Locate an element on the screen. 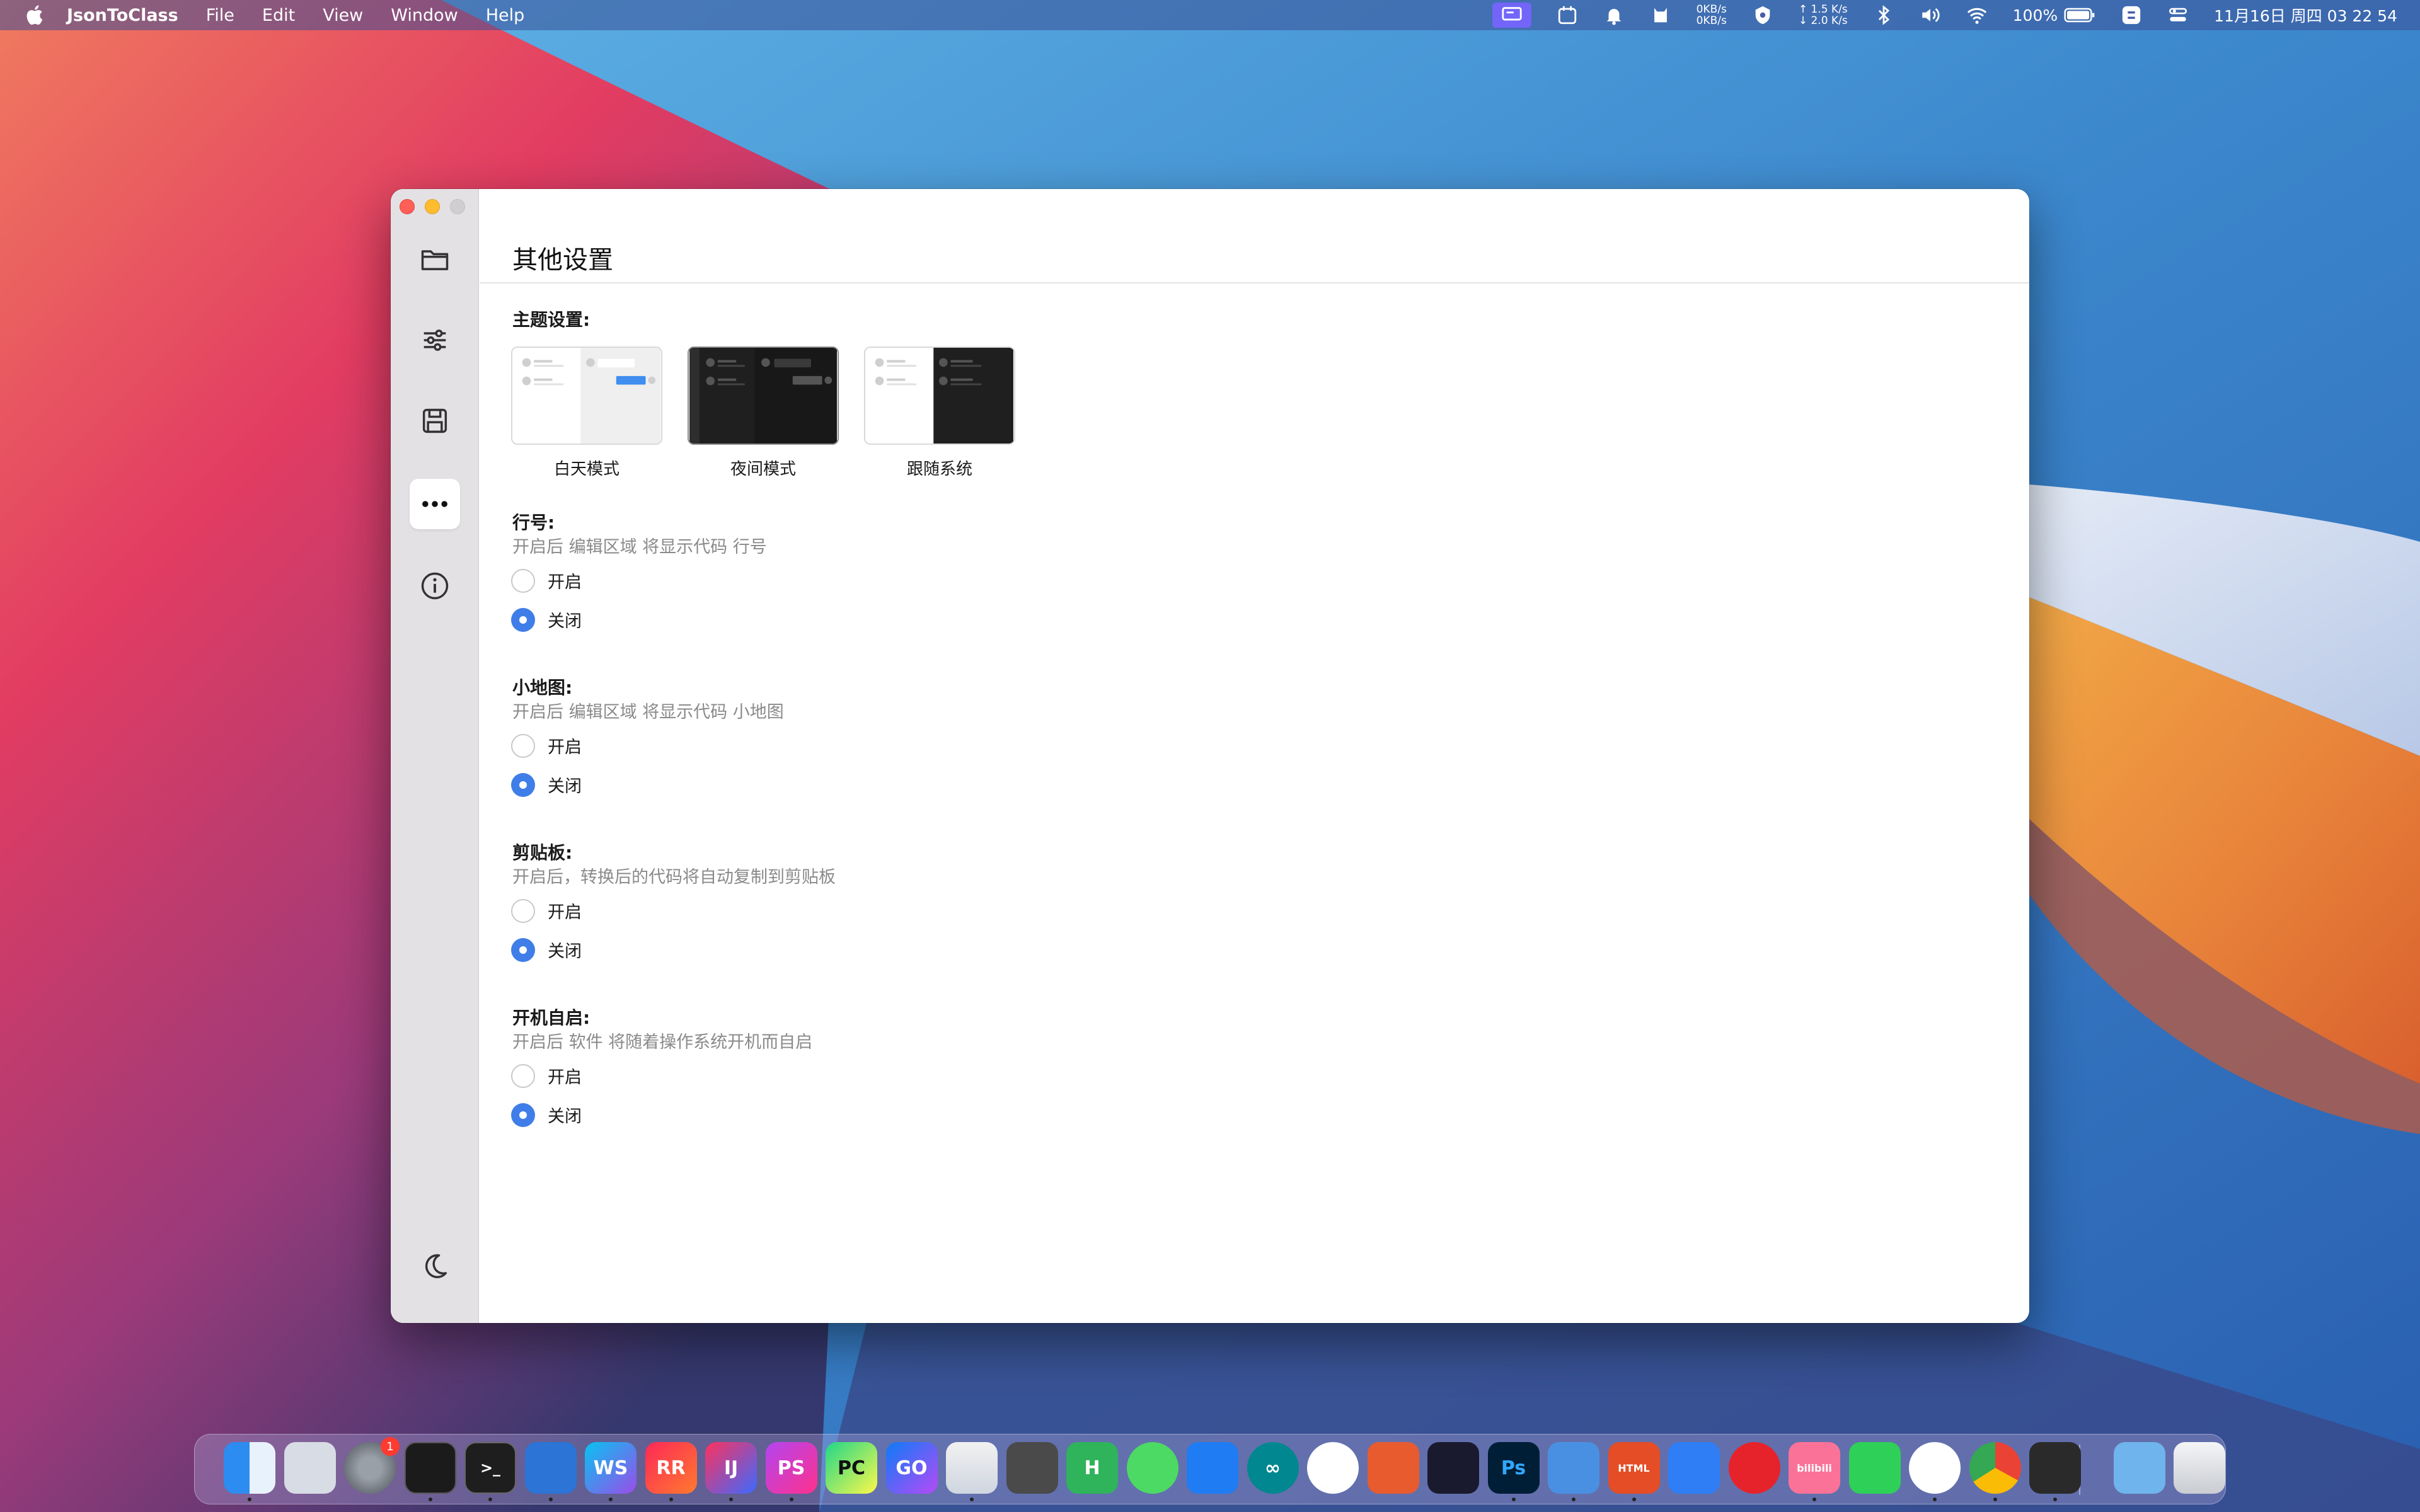  more-icon is located at coordinates (435, 504).